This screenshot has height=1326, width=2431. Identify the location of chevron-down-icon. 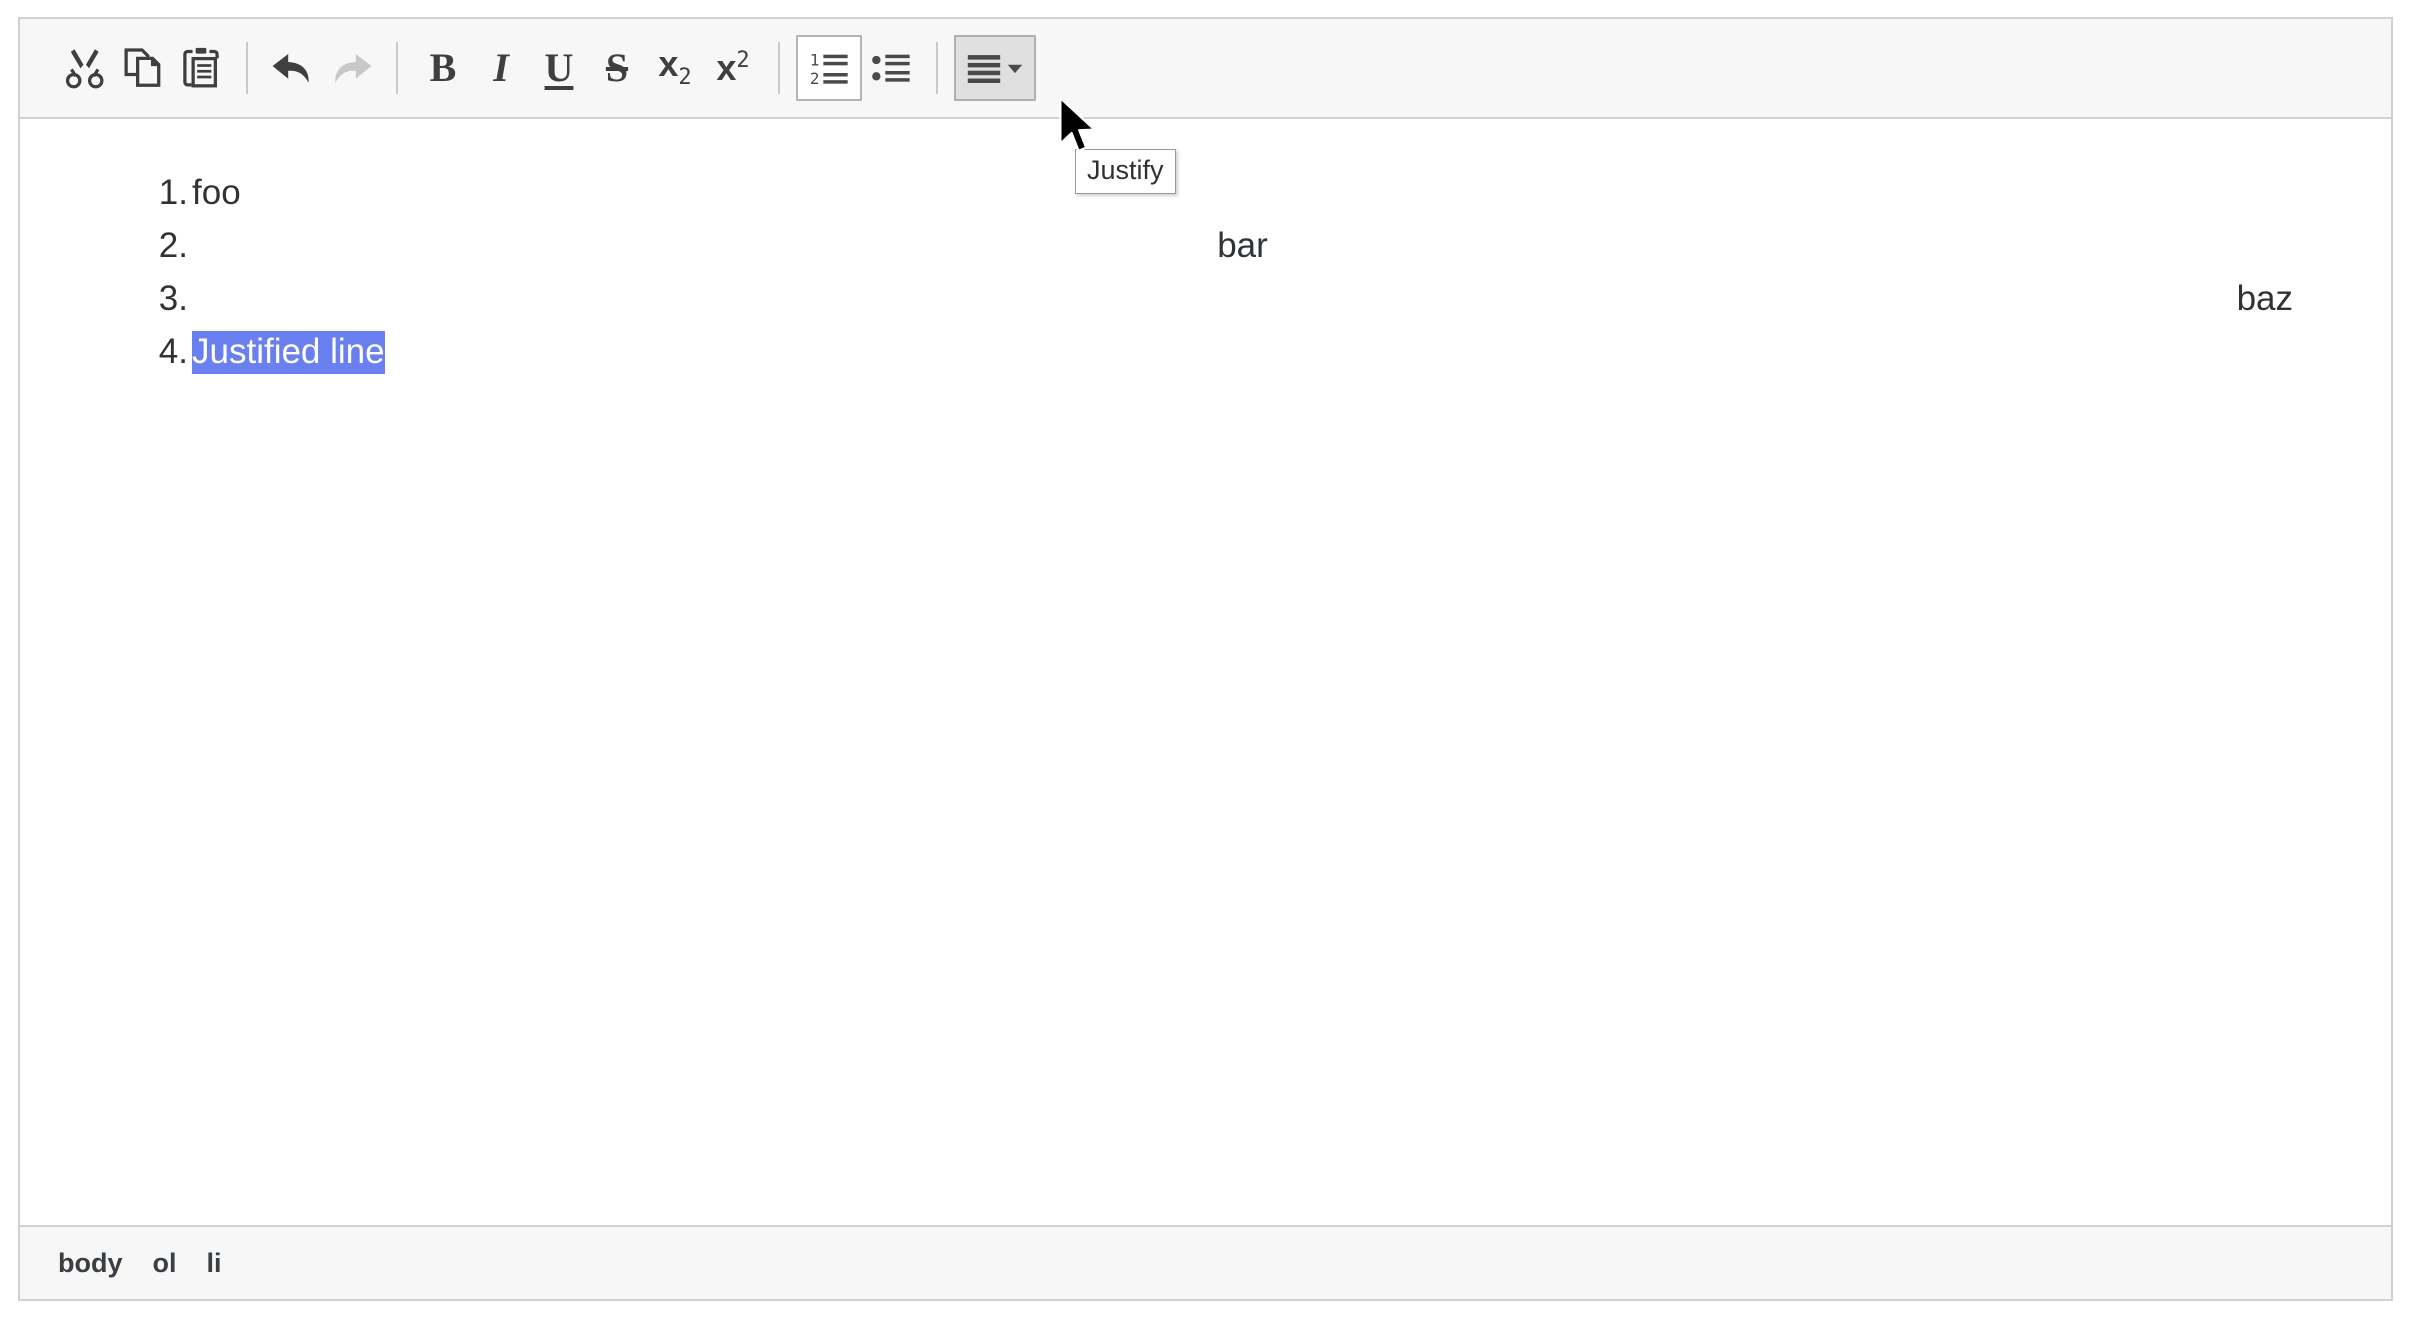
(1015, 68).